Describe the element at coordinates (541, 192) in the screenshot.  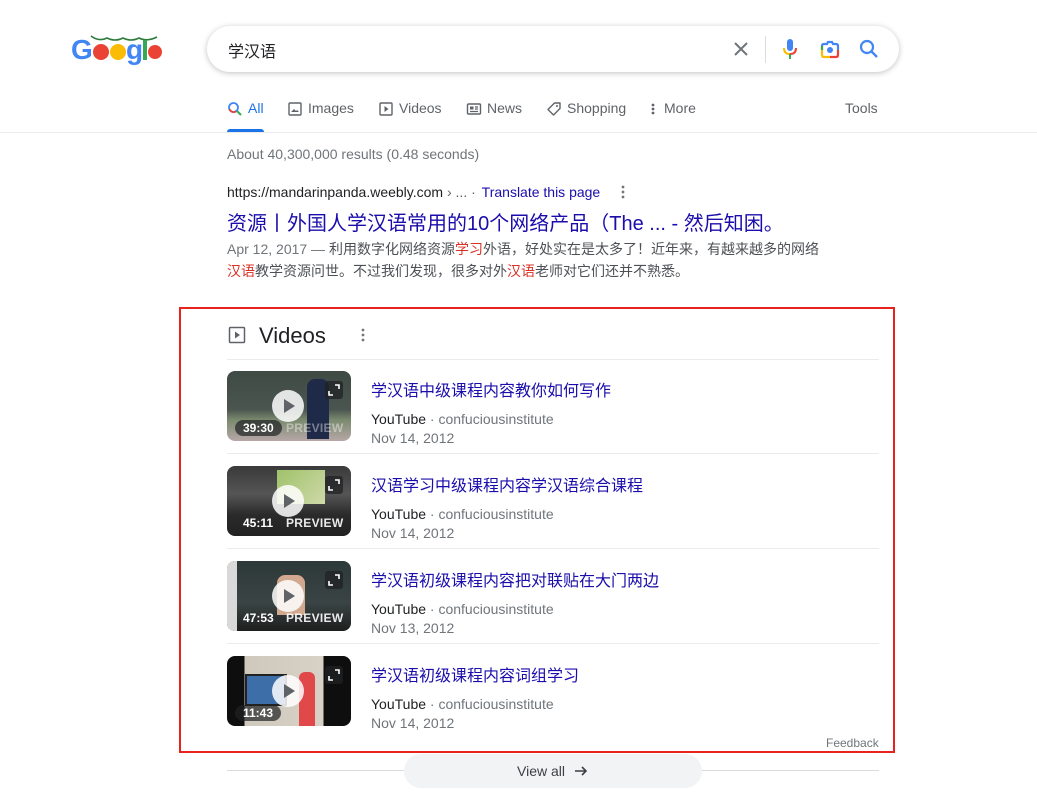
I see `translate-link: Translate this page` at that location.